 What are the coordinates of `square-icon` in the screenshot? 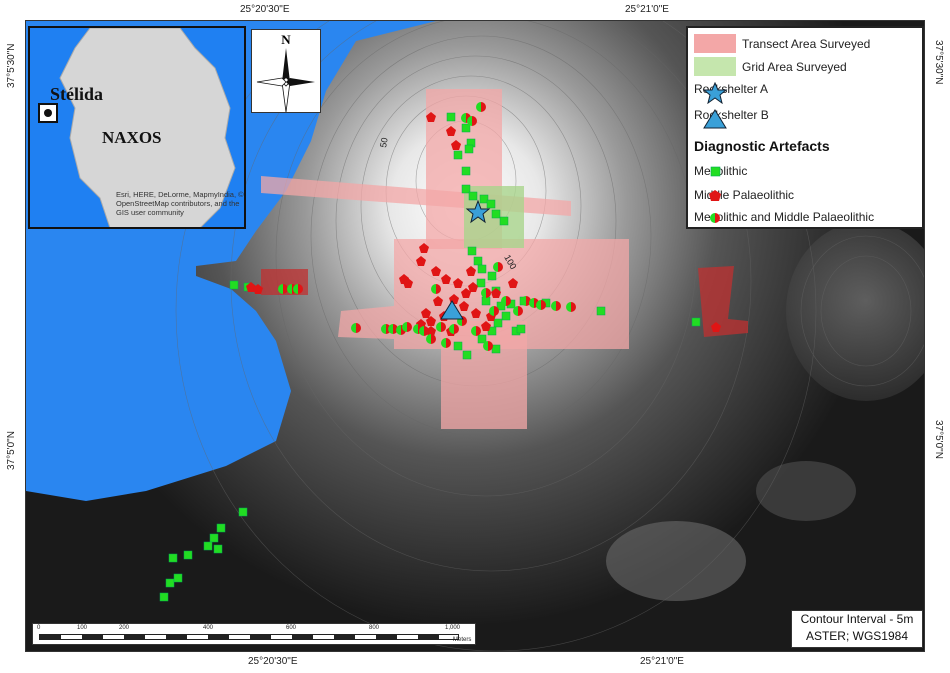 It's located at (715, 171).